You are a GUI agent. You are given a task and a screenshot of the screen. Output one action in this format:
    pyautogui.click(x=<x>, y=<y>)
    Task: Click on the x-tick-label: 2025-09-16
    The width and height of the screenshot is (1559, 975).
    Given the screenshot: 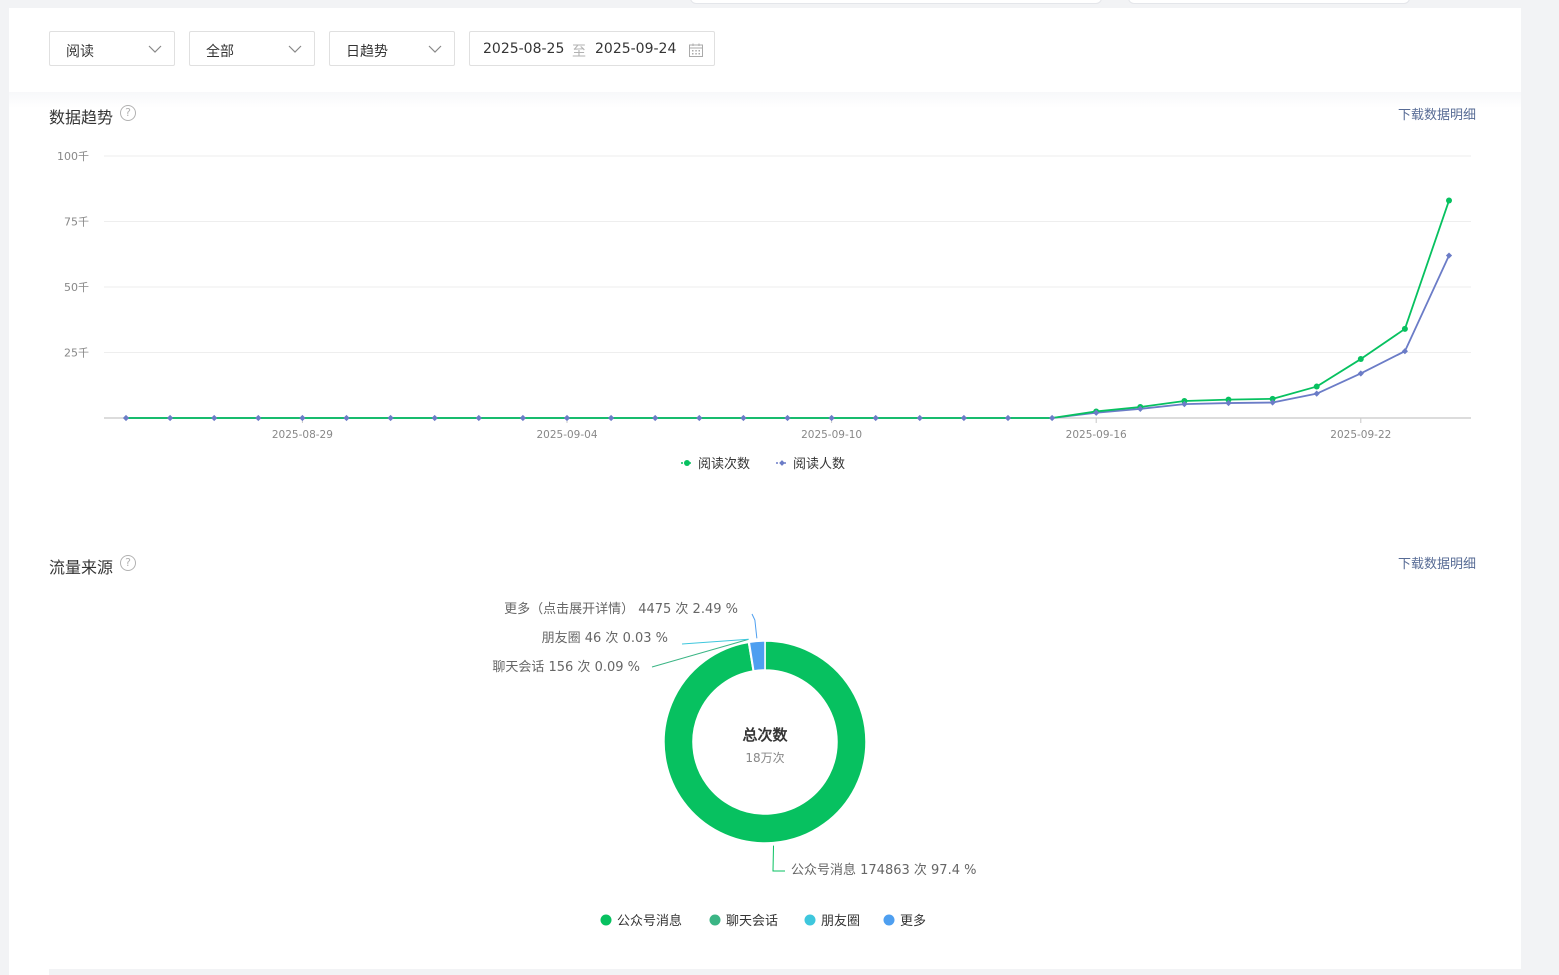 What is the action you would take?
    pyautogui.click(x=1096, y=435)
    